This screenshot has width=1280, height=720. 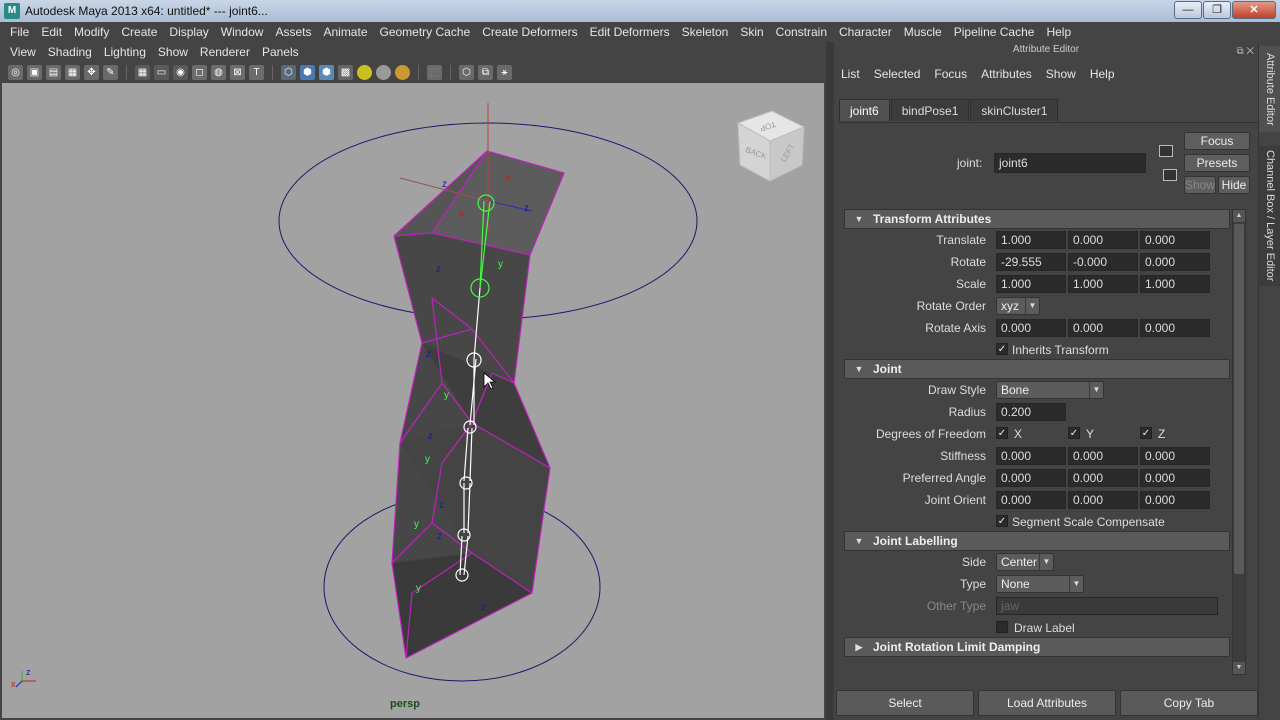 What do you see at coordinates (1103, 500) in the screenshot?
I see `joint-orient-y-field: 0.000` at bounding box center [1103, 500].